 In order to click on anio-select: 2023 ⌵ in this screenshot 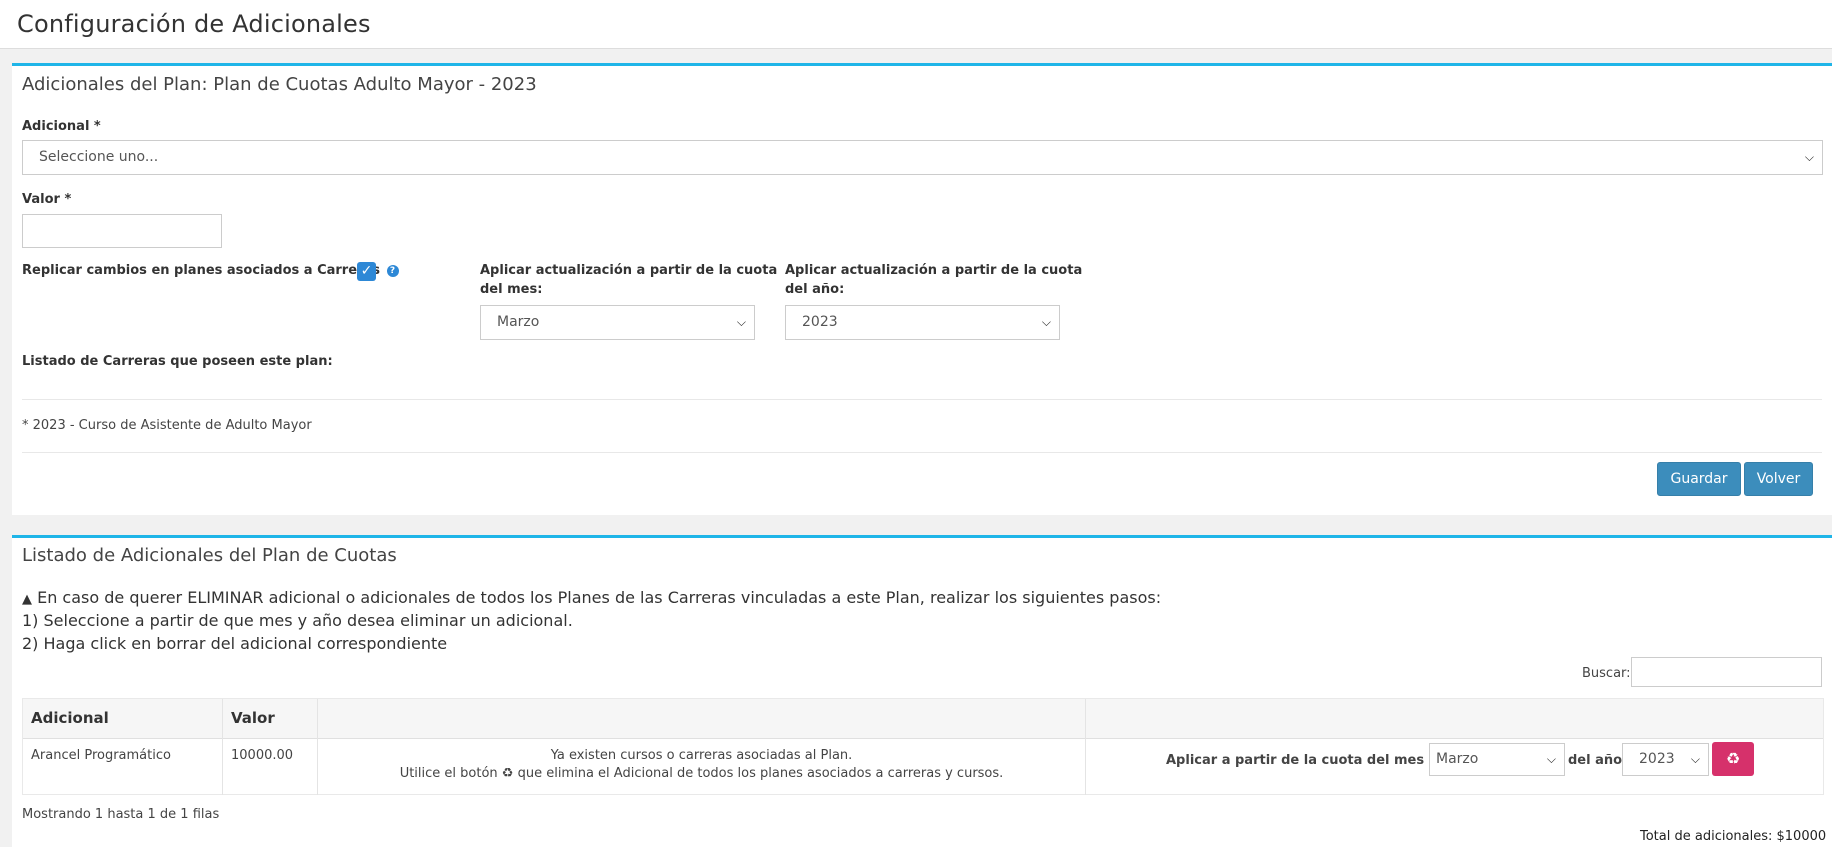, I will do `click(922, 322)`.